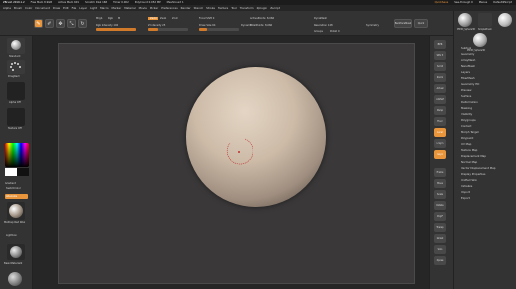  What do you see at coordinates (440, 110) in the screenshot?
I see `shelf-persp: Persp` at bounding box center [440, 110].